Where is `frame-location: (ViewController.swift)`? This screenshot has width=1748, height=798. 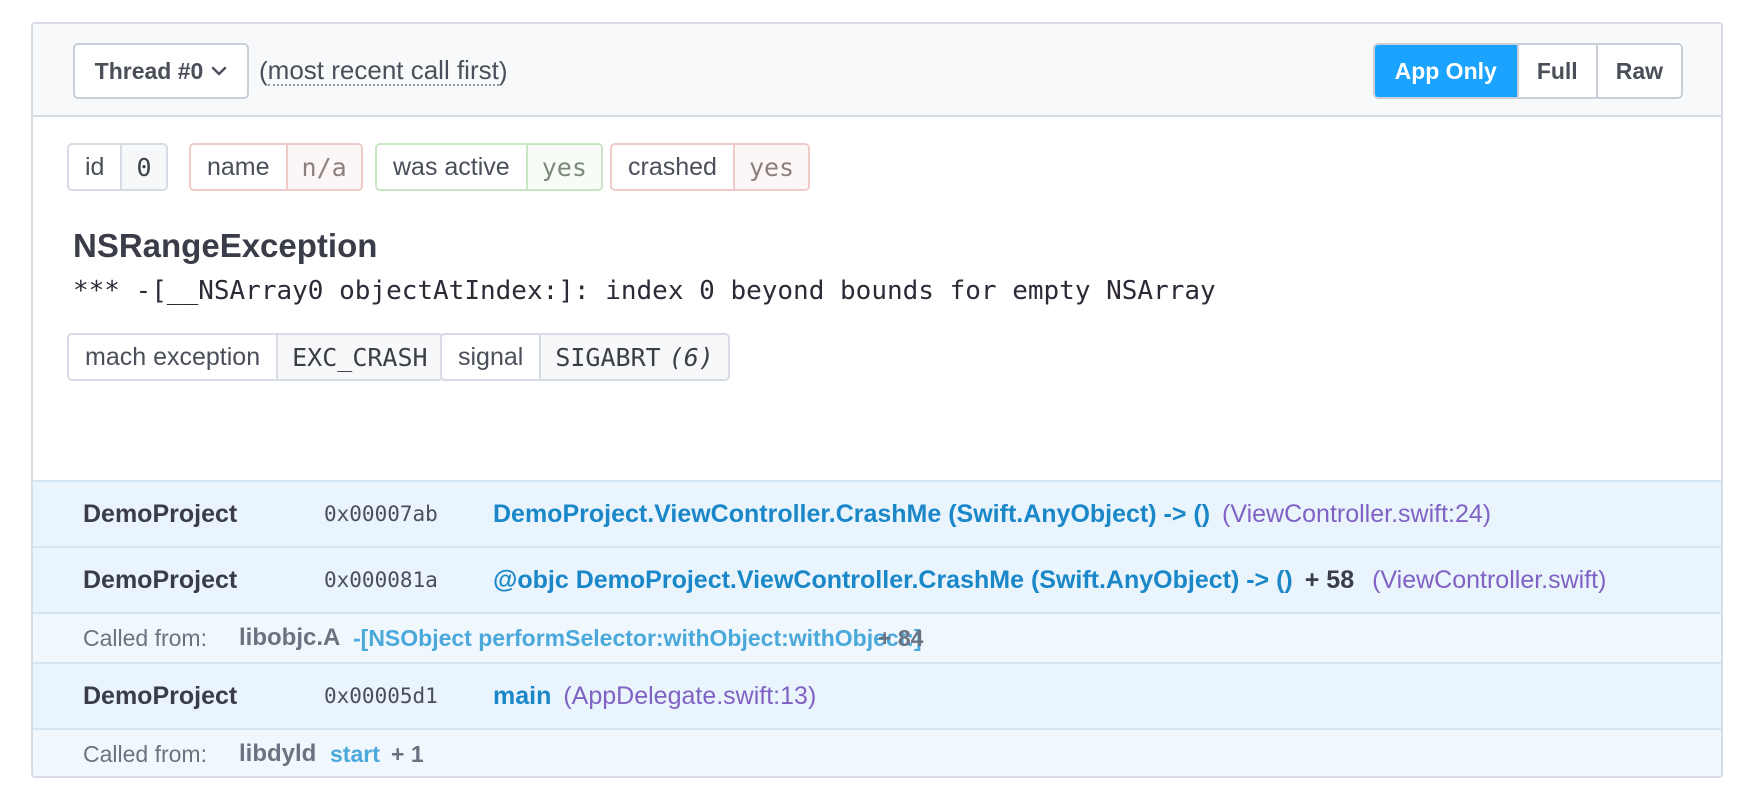 frame-location: (ViewController.swift) is located at coordinates (1489, 579).